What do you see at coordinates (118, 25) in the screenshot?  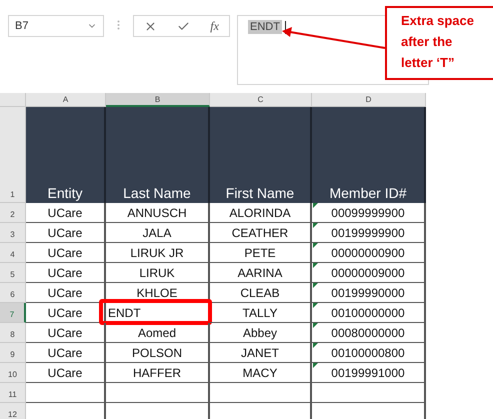 I see `grip-icon` at bounding box center [118, 25].